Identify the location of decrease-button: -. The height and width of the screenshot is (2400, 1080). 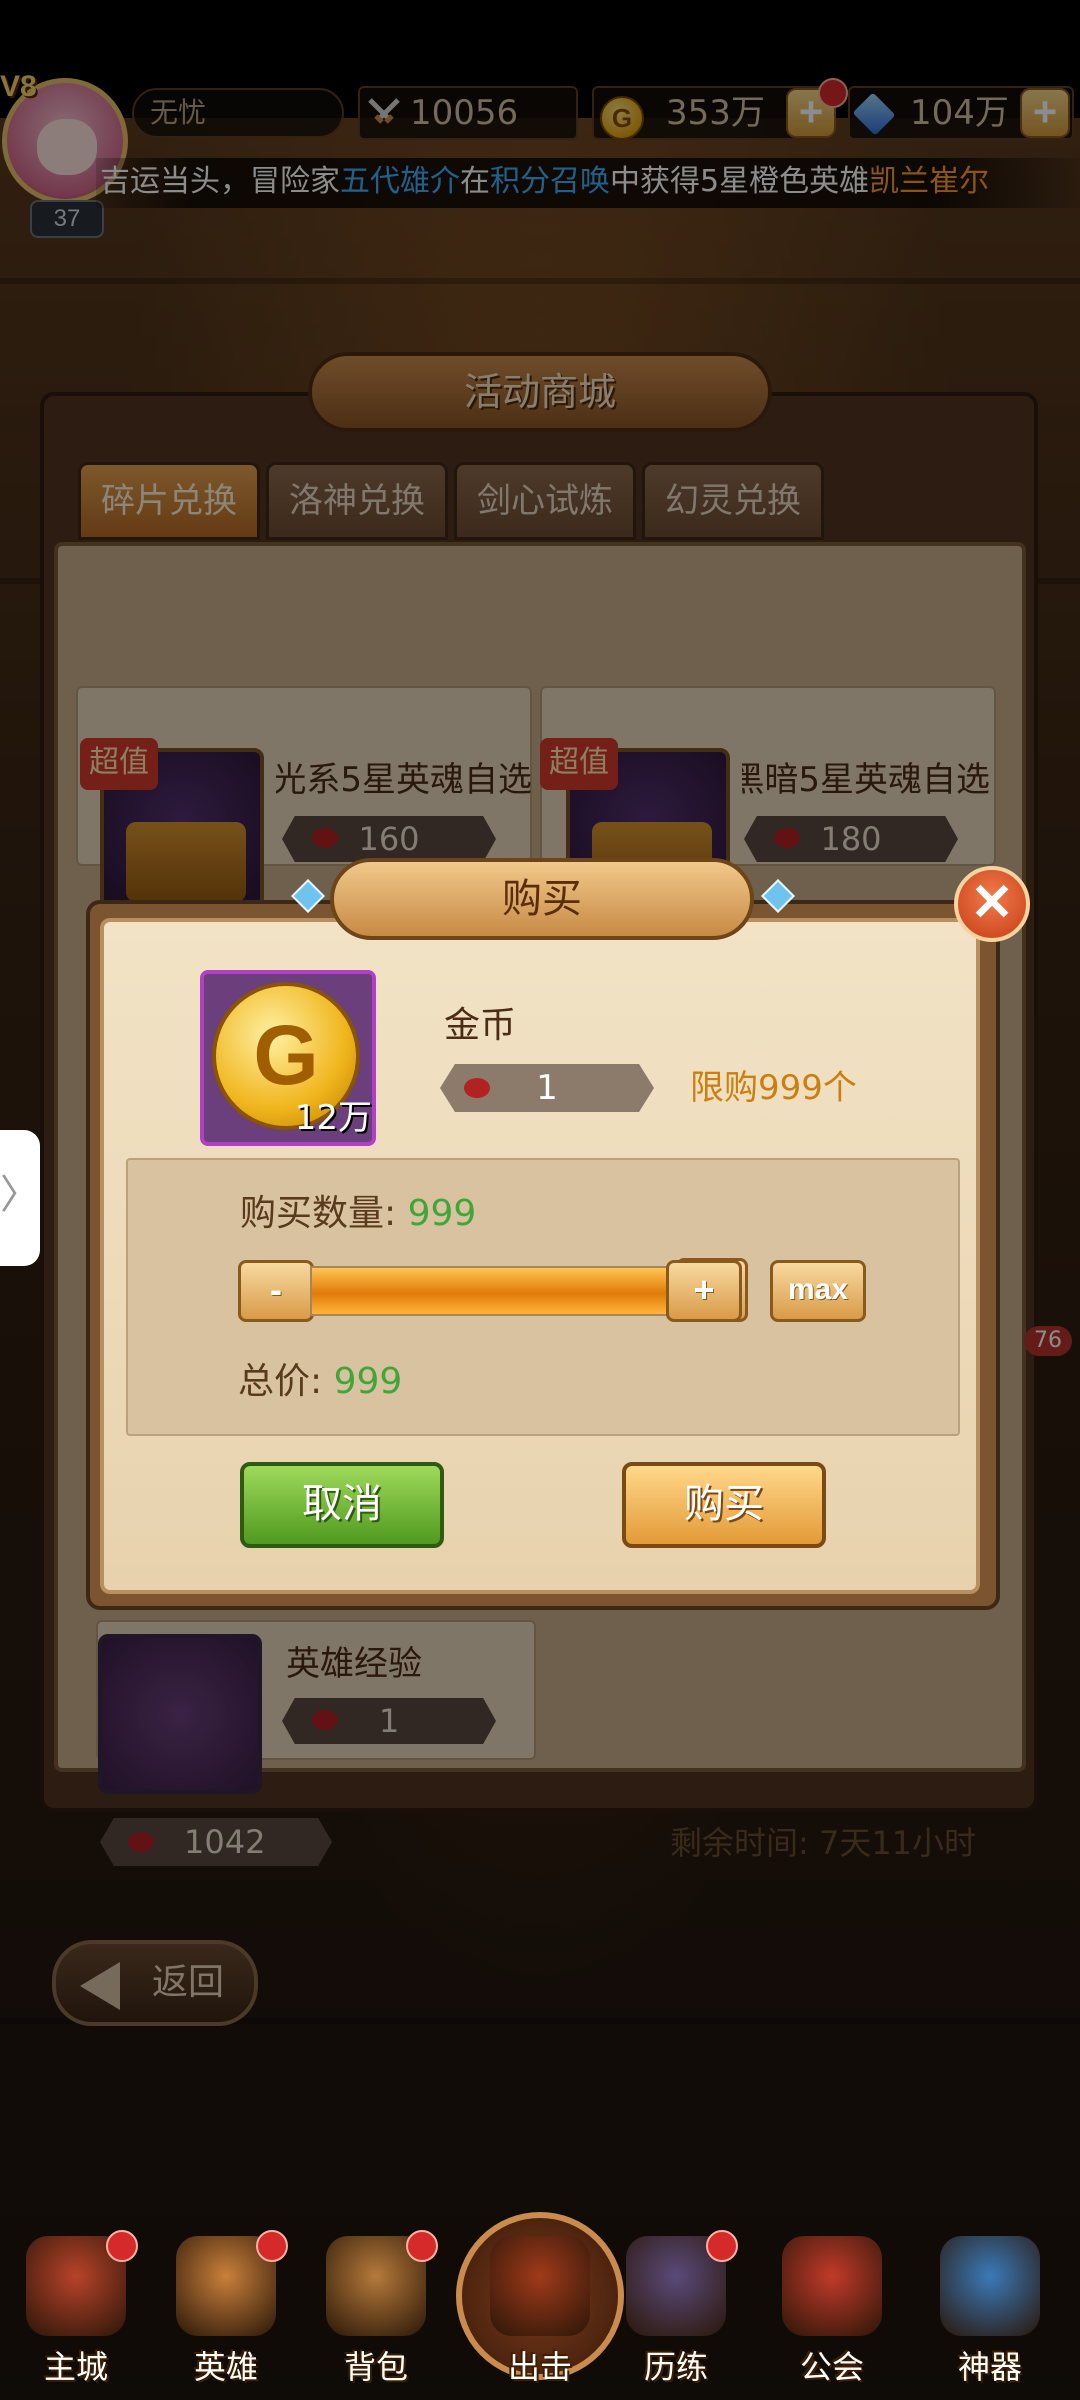
(276, 1291).